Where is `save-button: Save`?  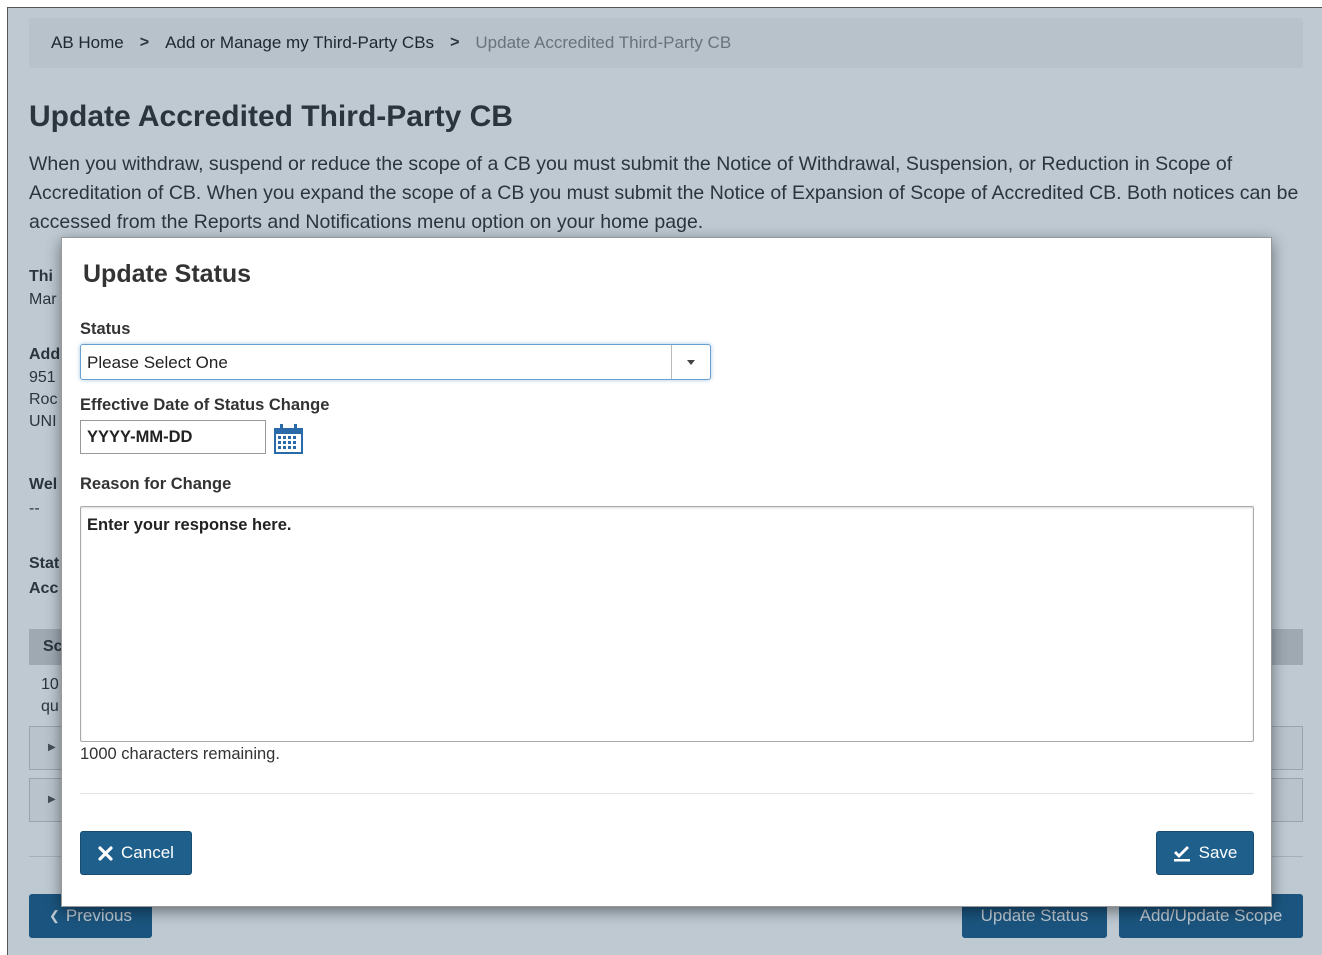
save-button: Save is located at coordinates (1205, 853).